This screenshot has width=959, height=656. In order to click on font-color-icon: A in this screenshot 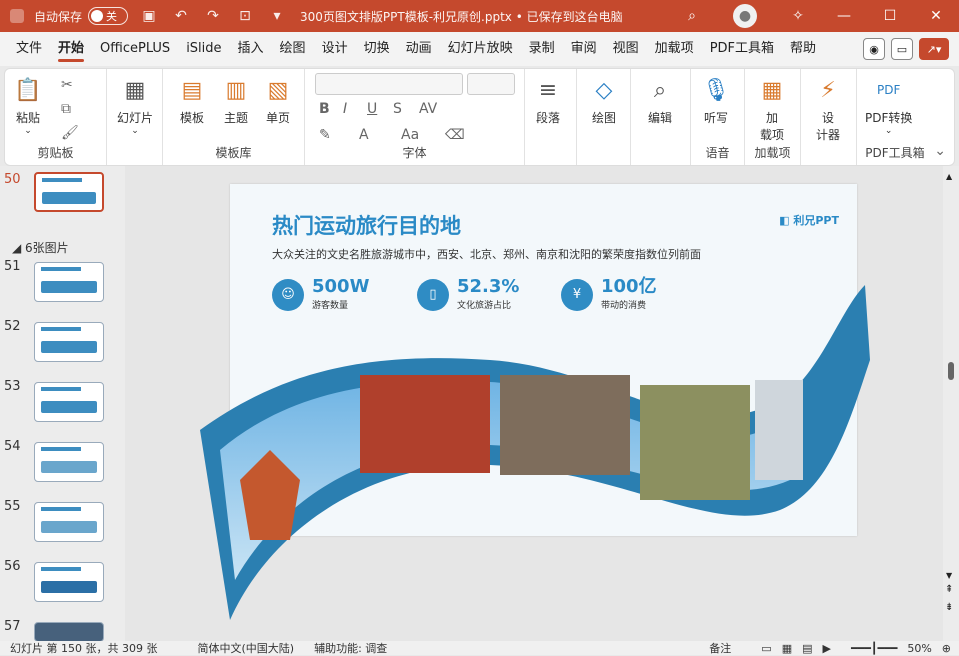, I will do `click(364, 135)`.